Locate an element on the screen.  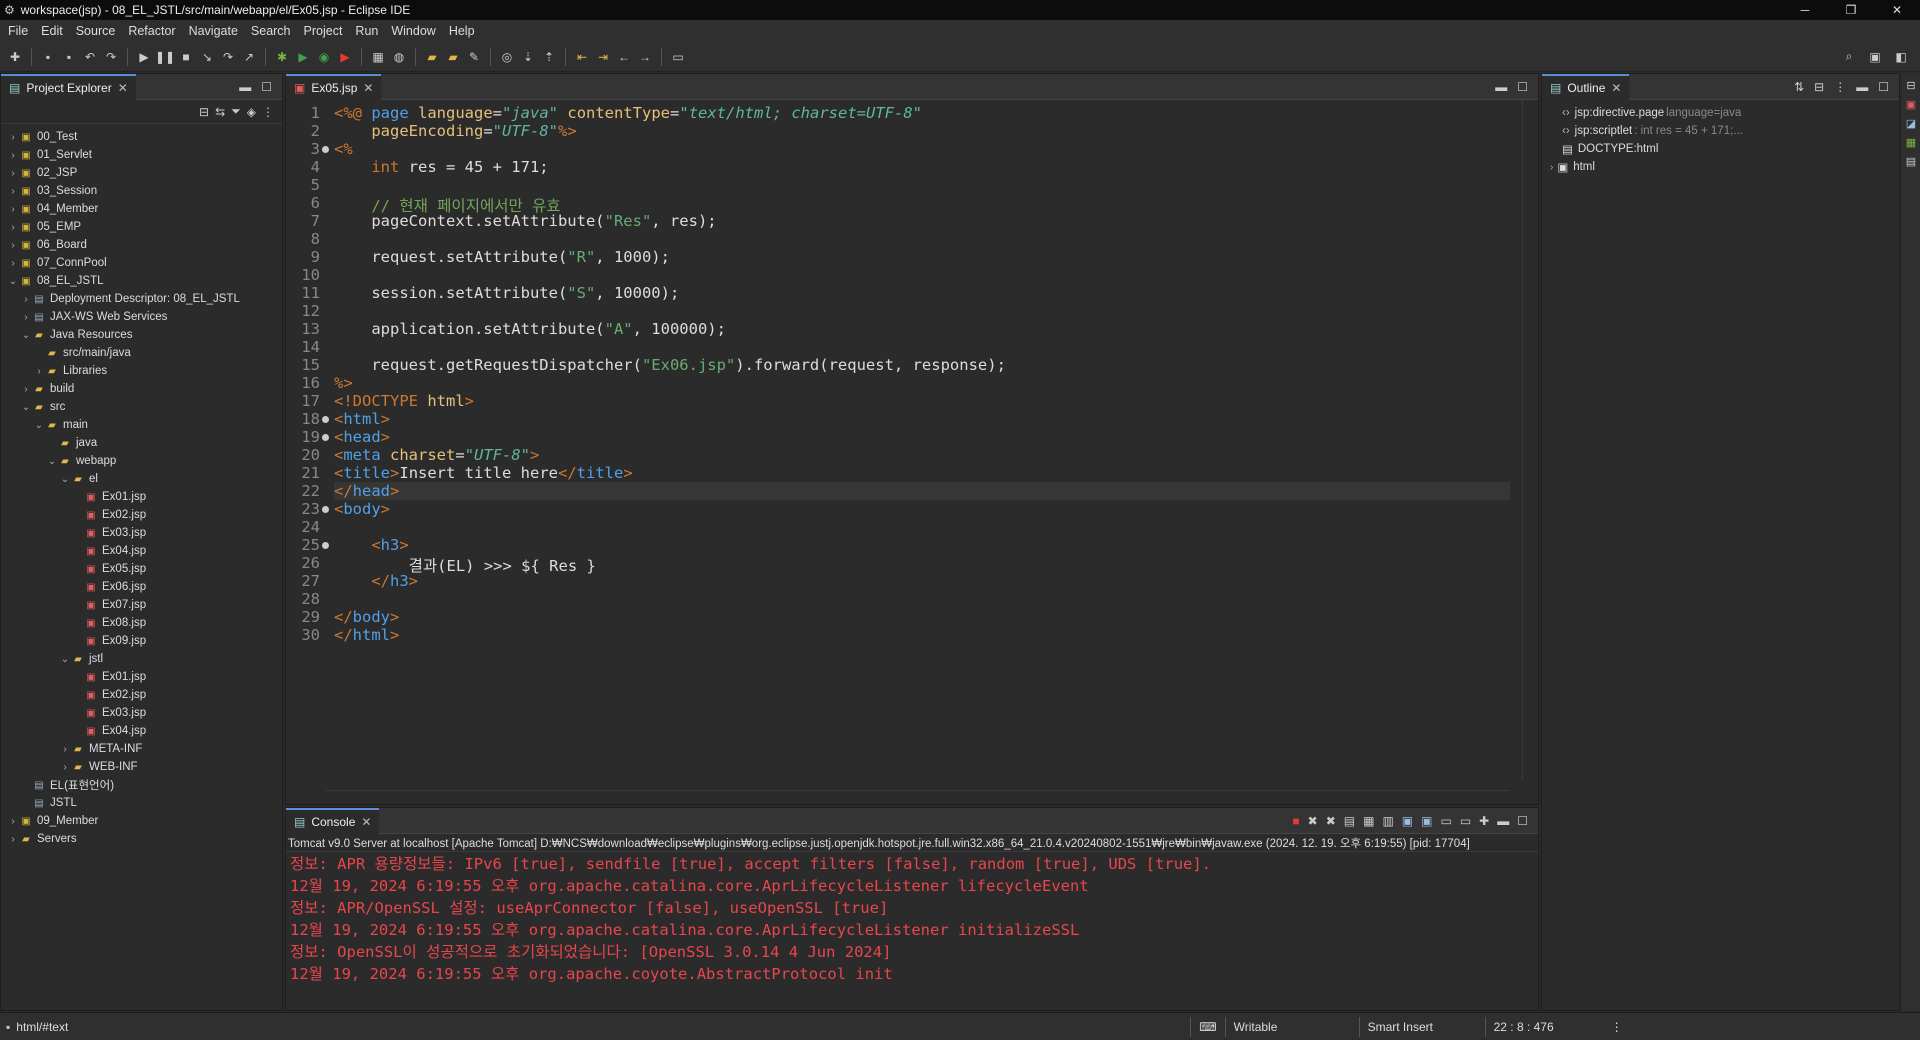
annotation-prev-icon: ⇡ is located at coordinates (549, 57).